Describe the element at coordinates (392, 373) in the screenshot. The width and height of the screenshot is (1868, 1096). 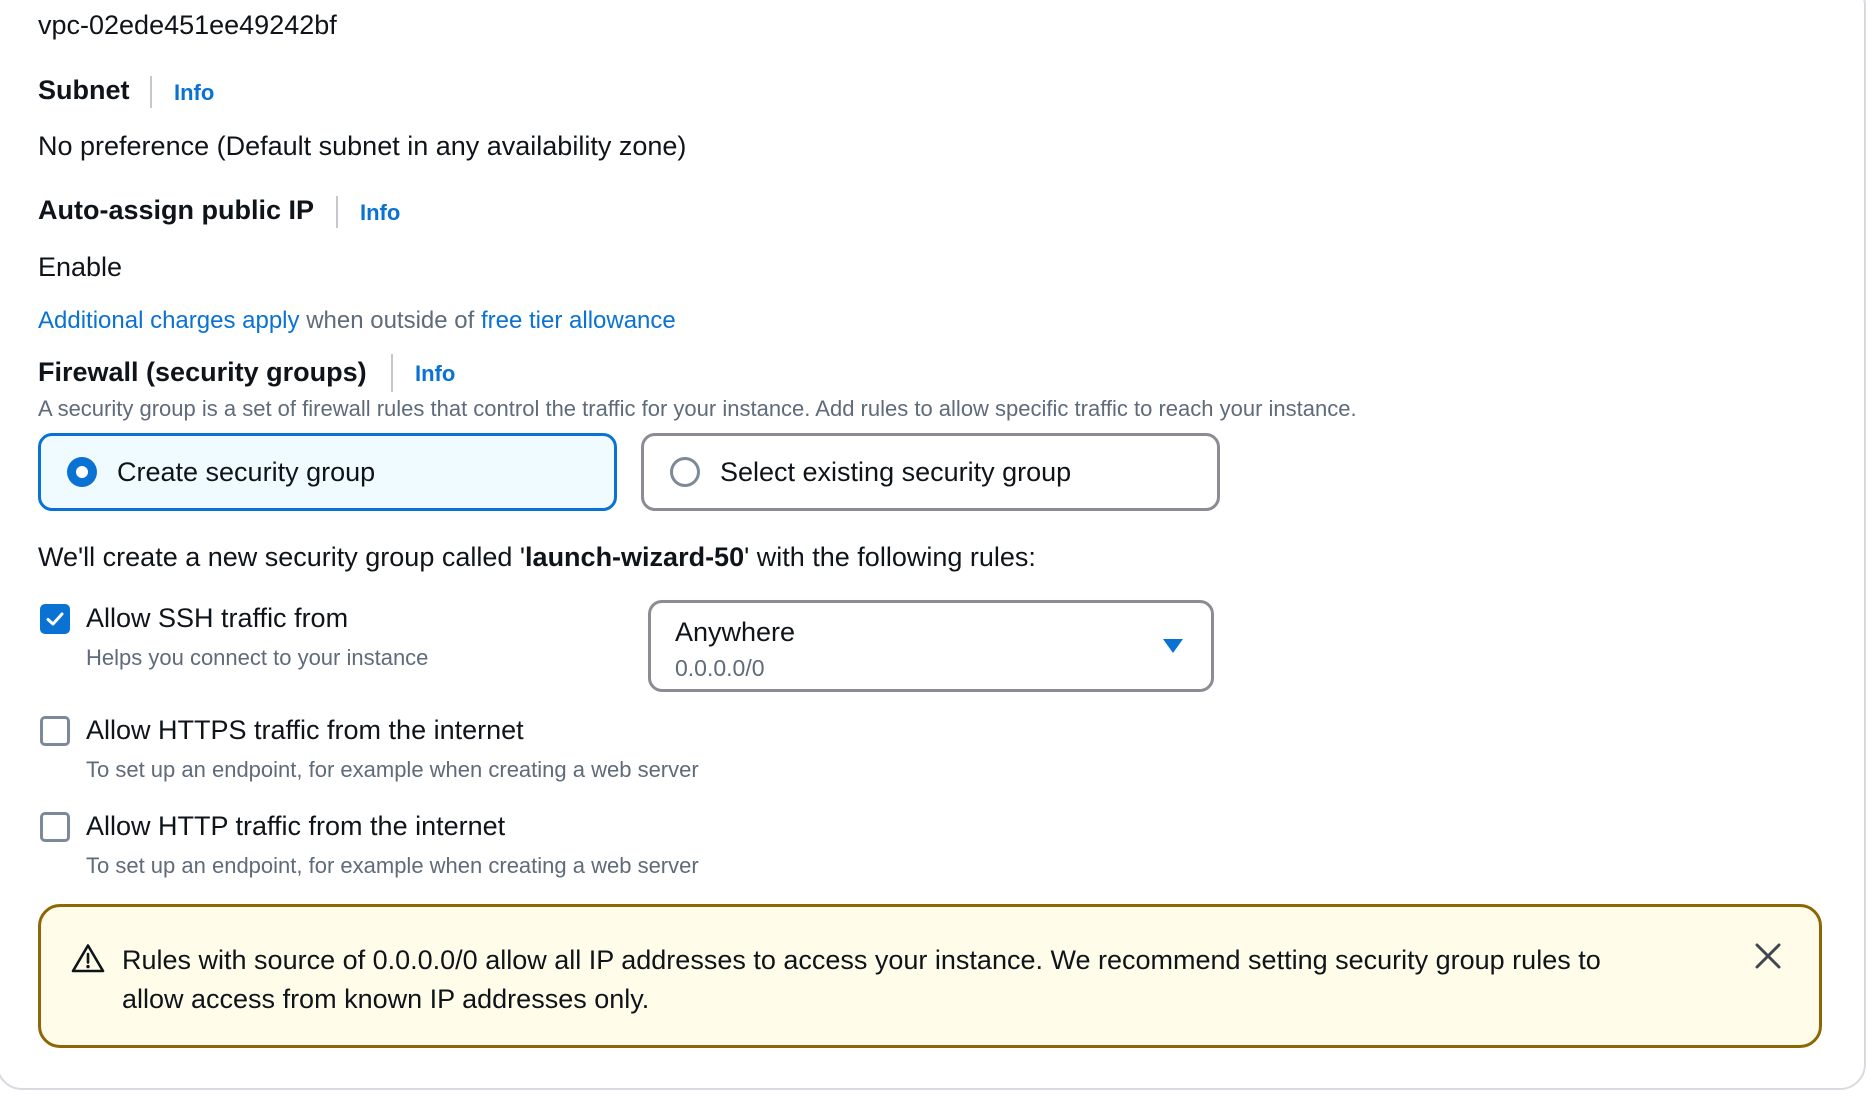
I see `firewall-divider` at that location.